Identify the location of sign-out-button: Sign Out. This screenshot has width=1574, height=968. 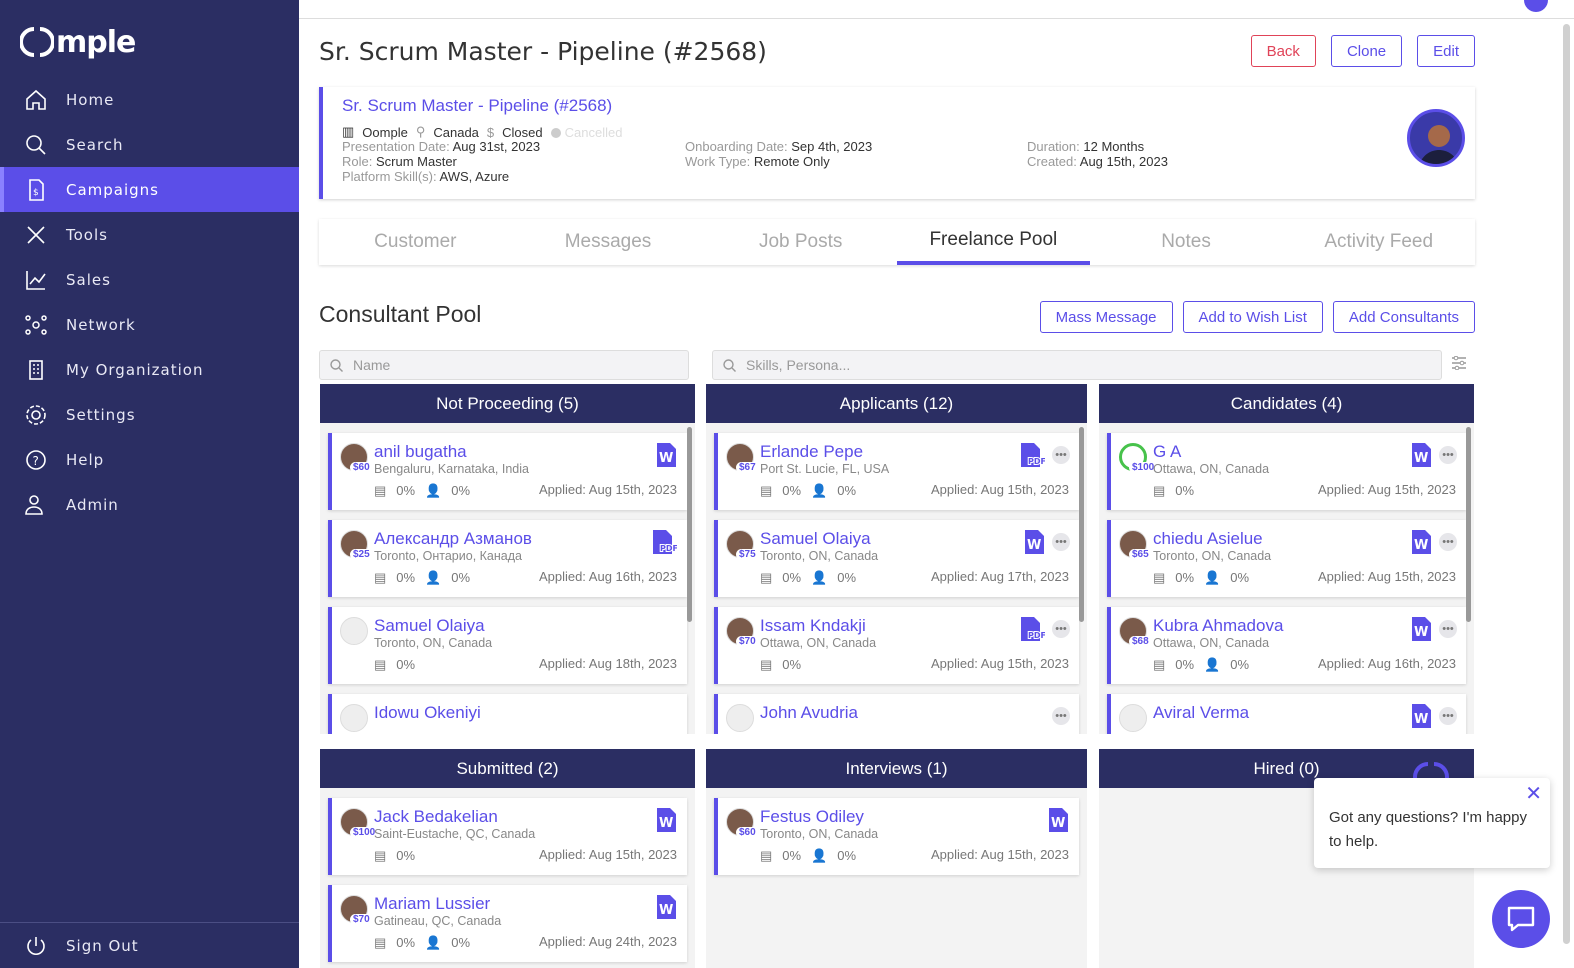
(149, 945).